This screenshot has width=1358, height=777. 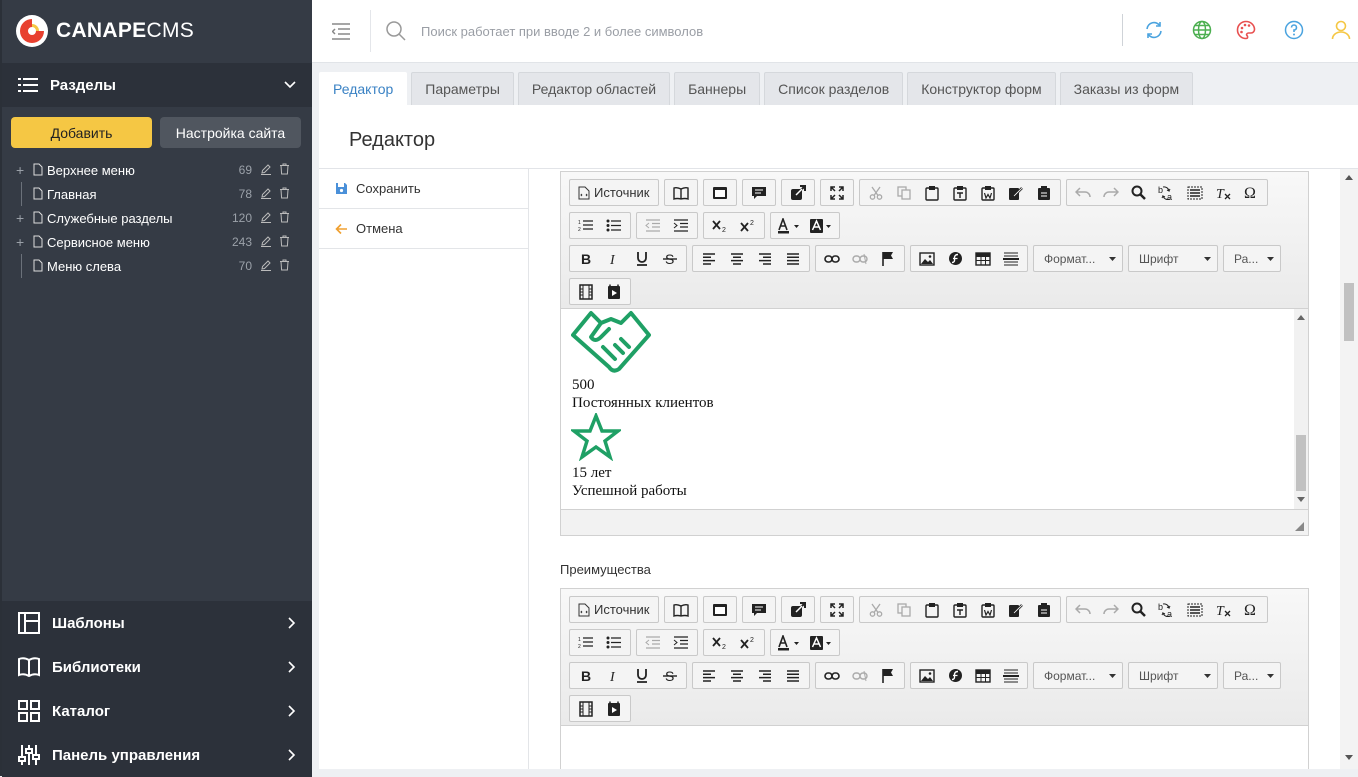 I want to click on text-color-icon, so click(x=789, y=225).